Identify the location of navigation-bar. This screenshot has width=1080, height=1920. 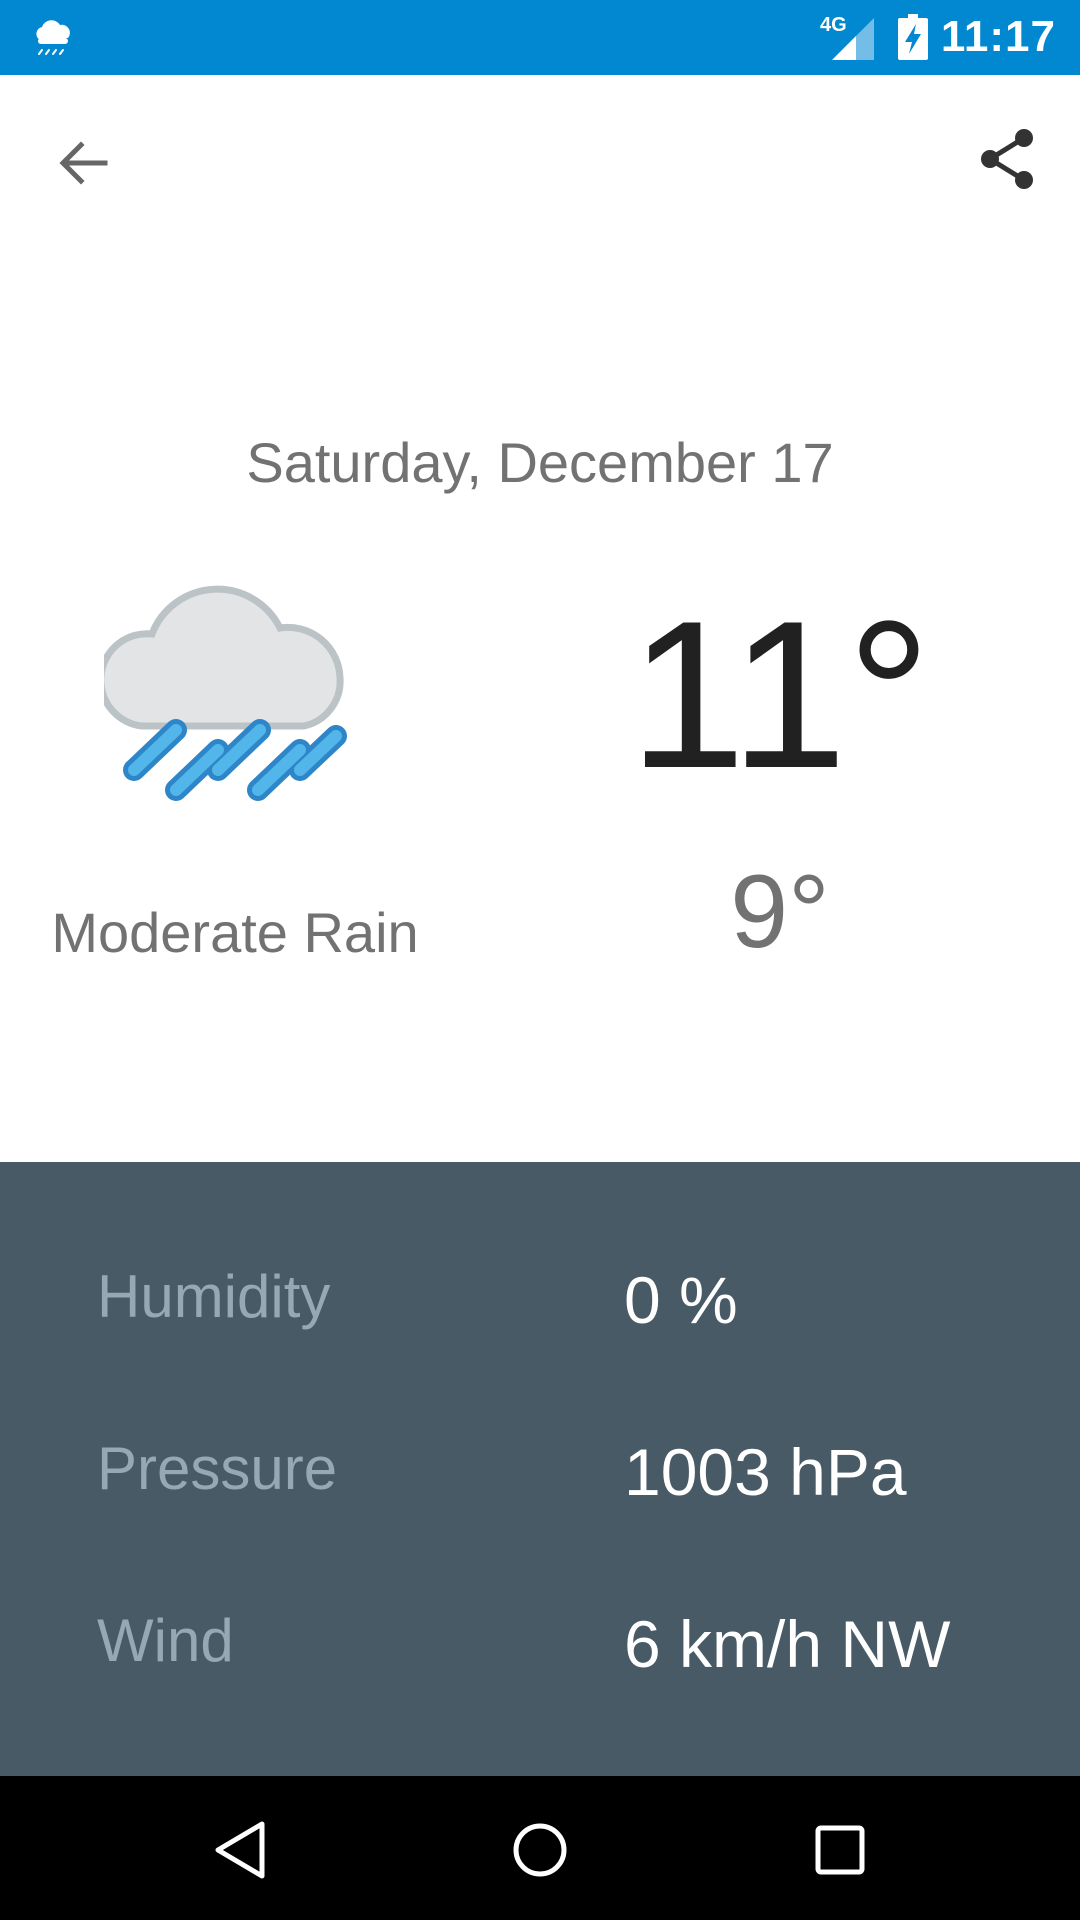
(540, 1848).